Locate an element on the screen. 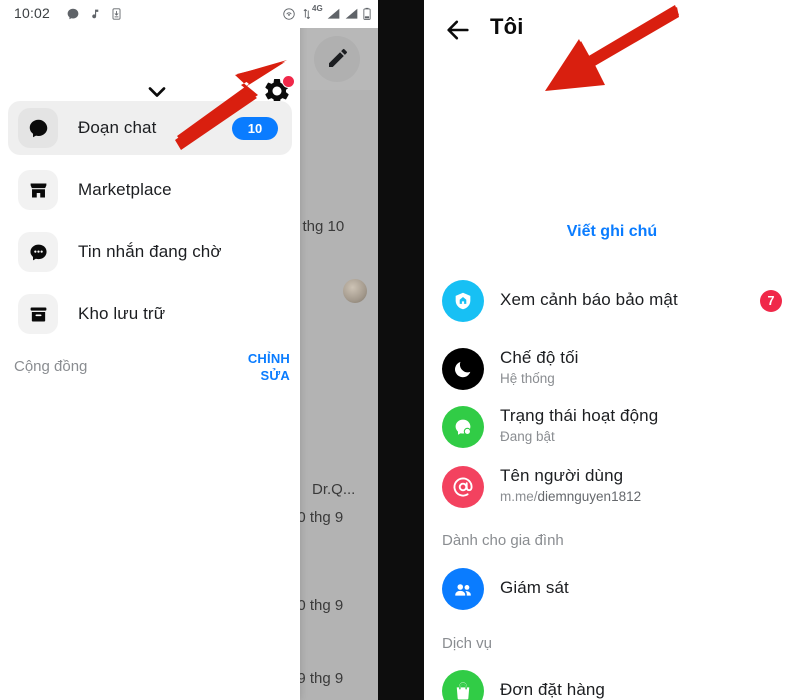  settings-row-supervision-title: Giám sát is located at coordinates (534, 587).